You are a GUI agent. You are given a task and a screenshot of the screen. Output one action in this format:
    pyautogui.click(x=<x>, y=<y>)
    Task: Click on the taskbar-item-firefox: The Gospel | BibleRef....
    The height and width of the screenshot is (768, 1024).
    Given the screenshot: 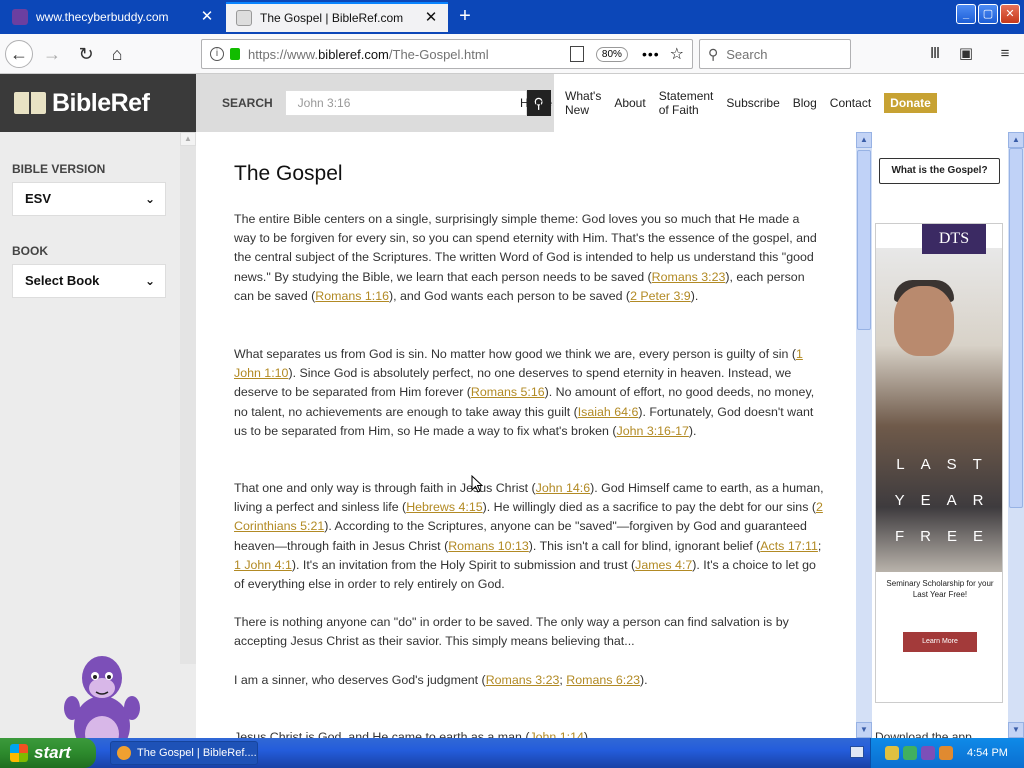 What is the action you would take?
    pyautogui.click(x=184, y=753)
    